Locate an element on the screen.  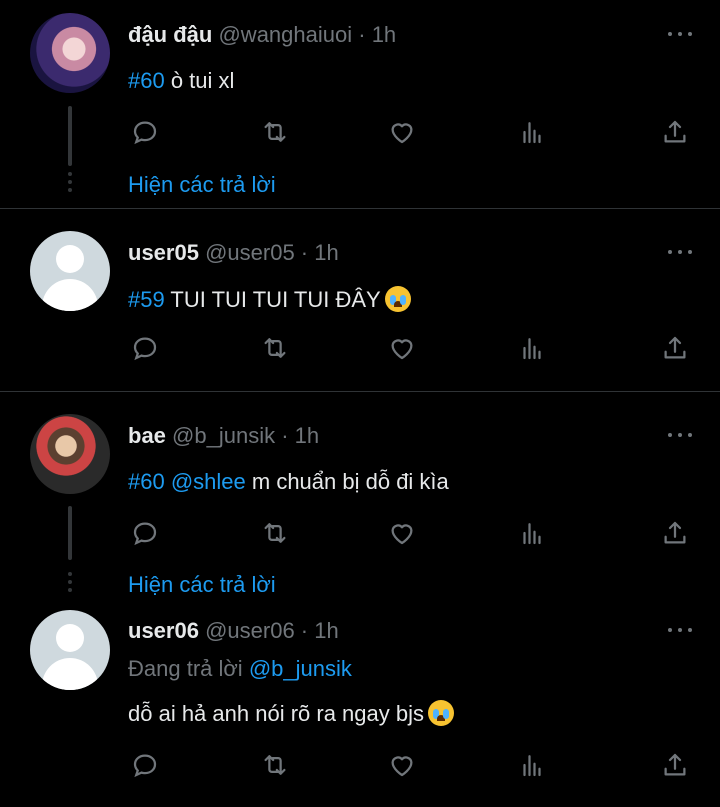
tweet-text: #60 ò tui xl is located at coordinates (181, 81).